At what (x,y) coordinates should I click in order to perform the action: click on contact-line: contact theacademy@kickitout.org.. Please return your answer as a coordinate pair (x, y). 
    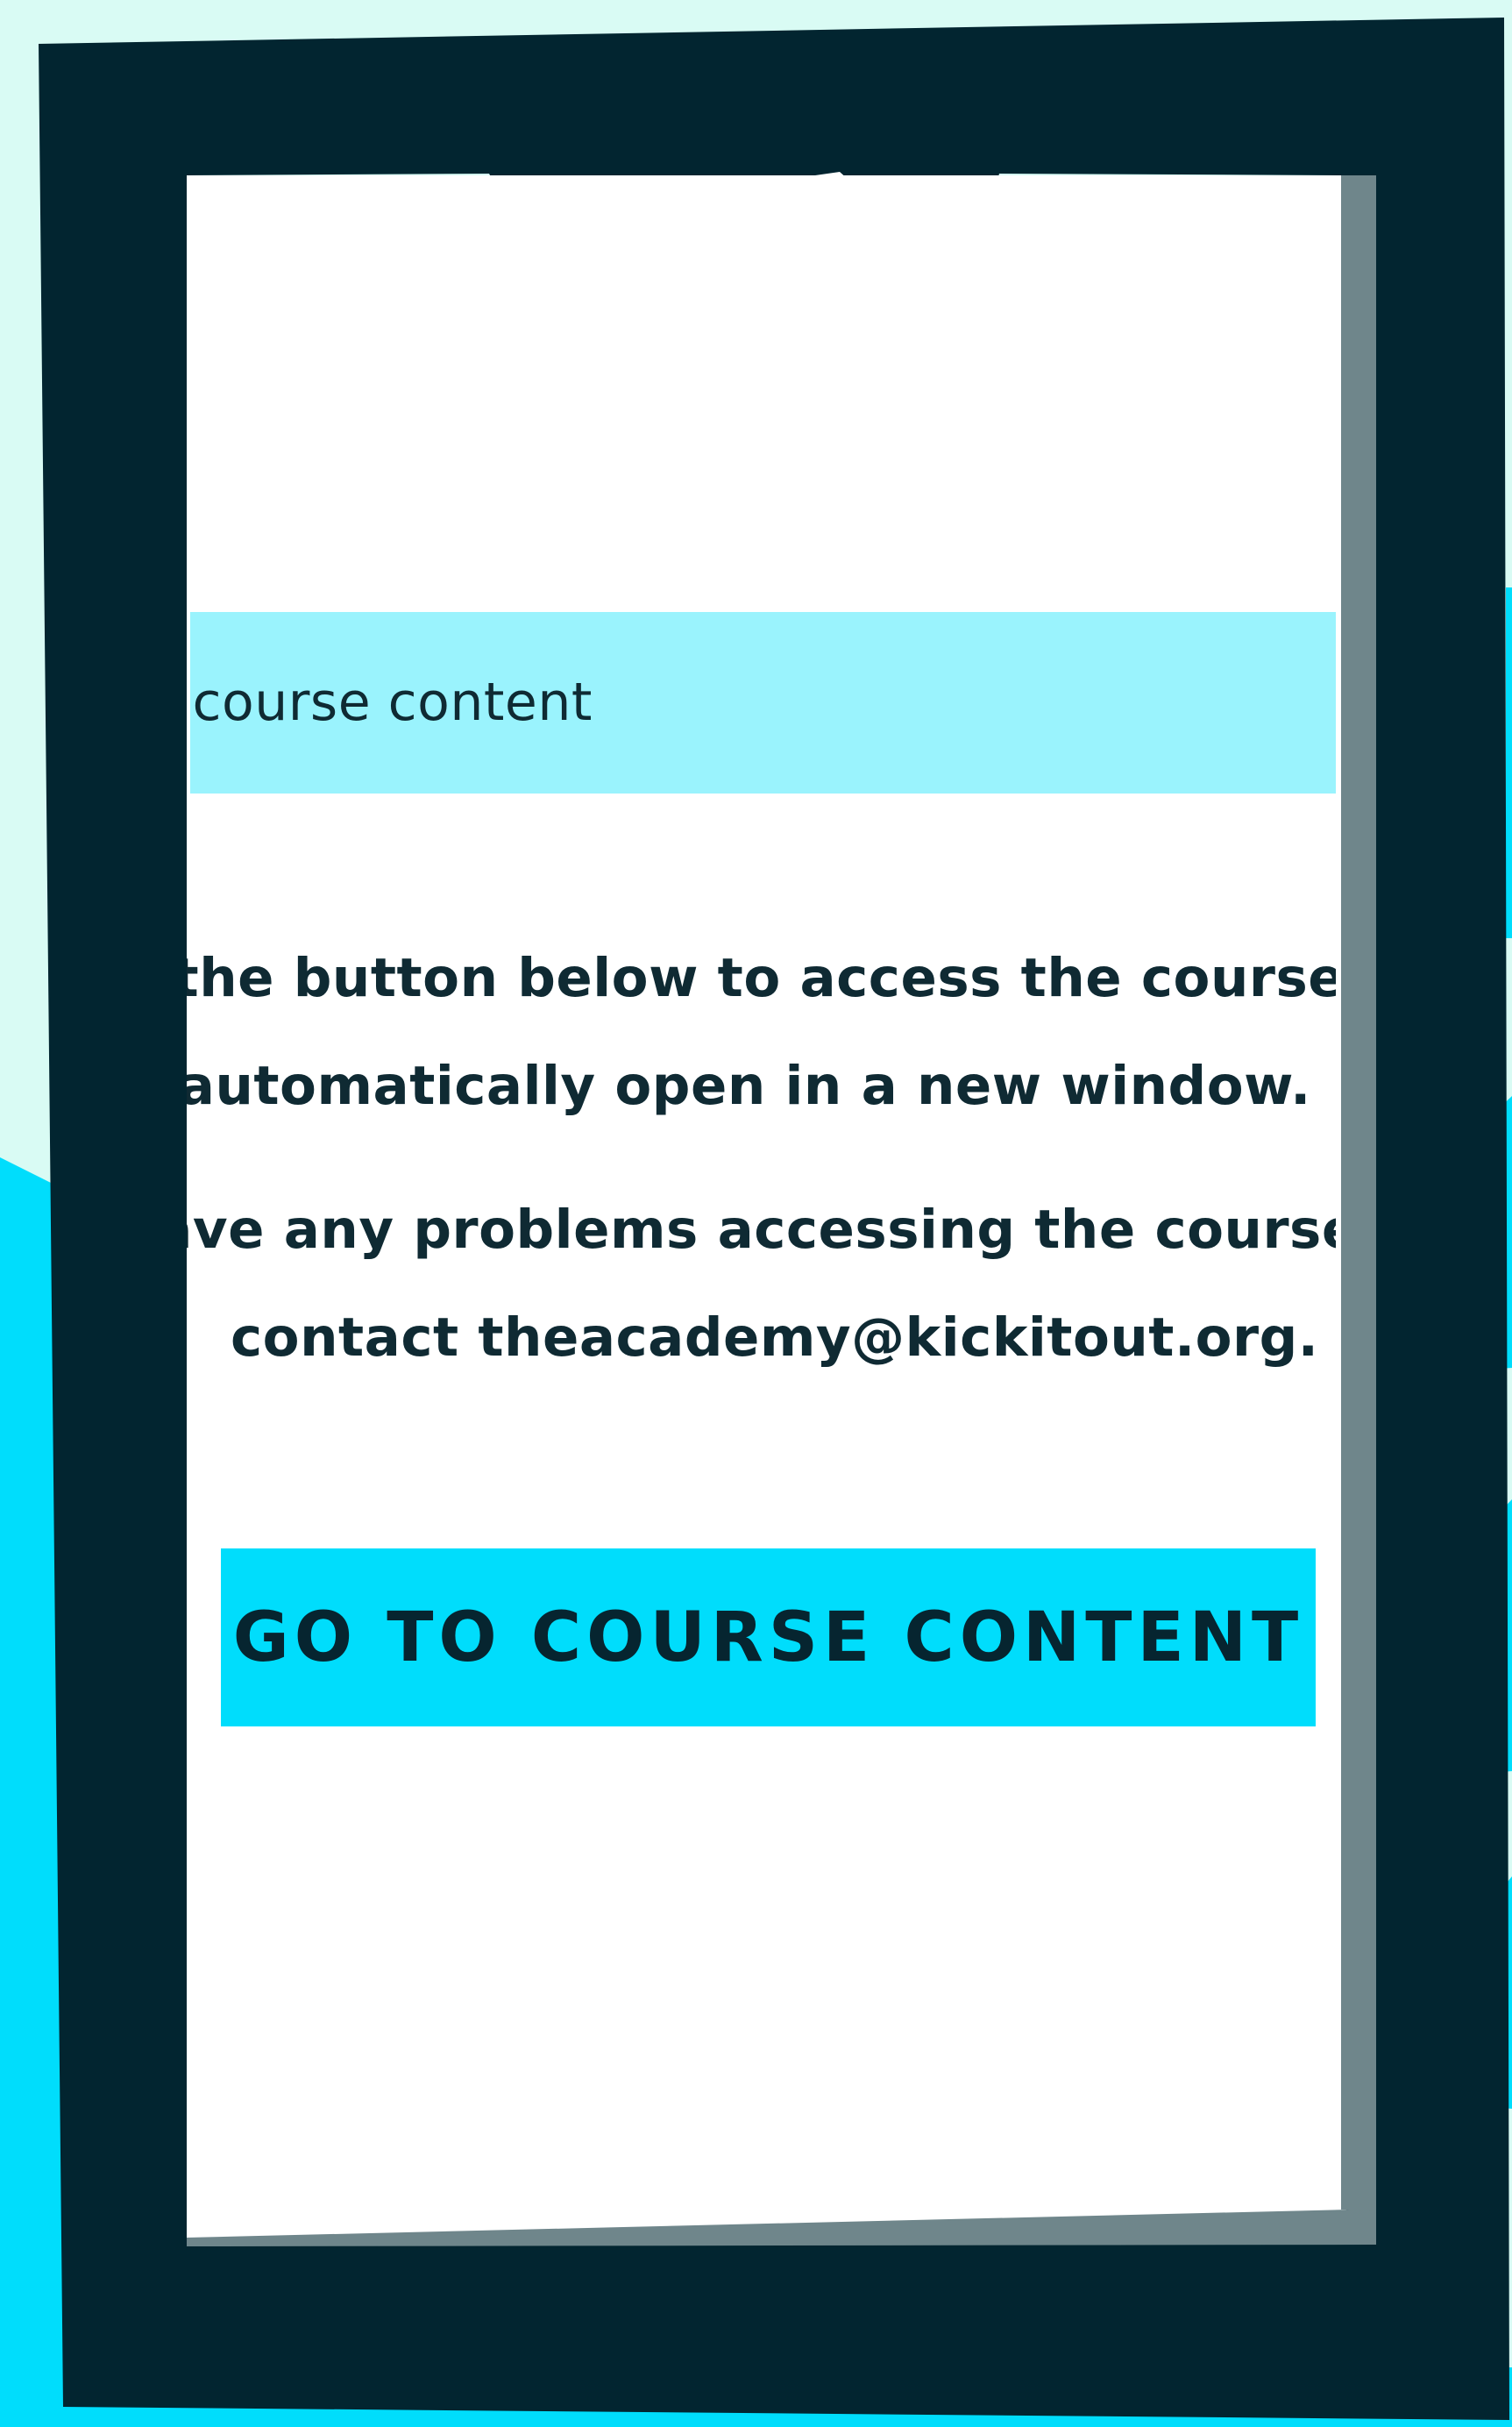
    Looking at the image, I should click on (775, 1337).